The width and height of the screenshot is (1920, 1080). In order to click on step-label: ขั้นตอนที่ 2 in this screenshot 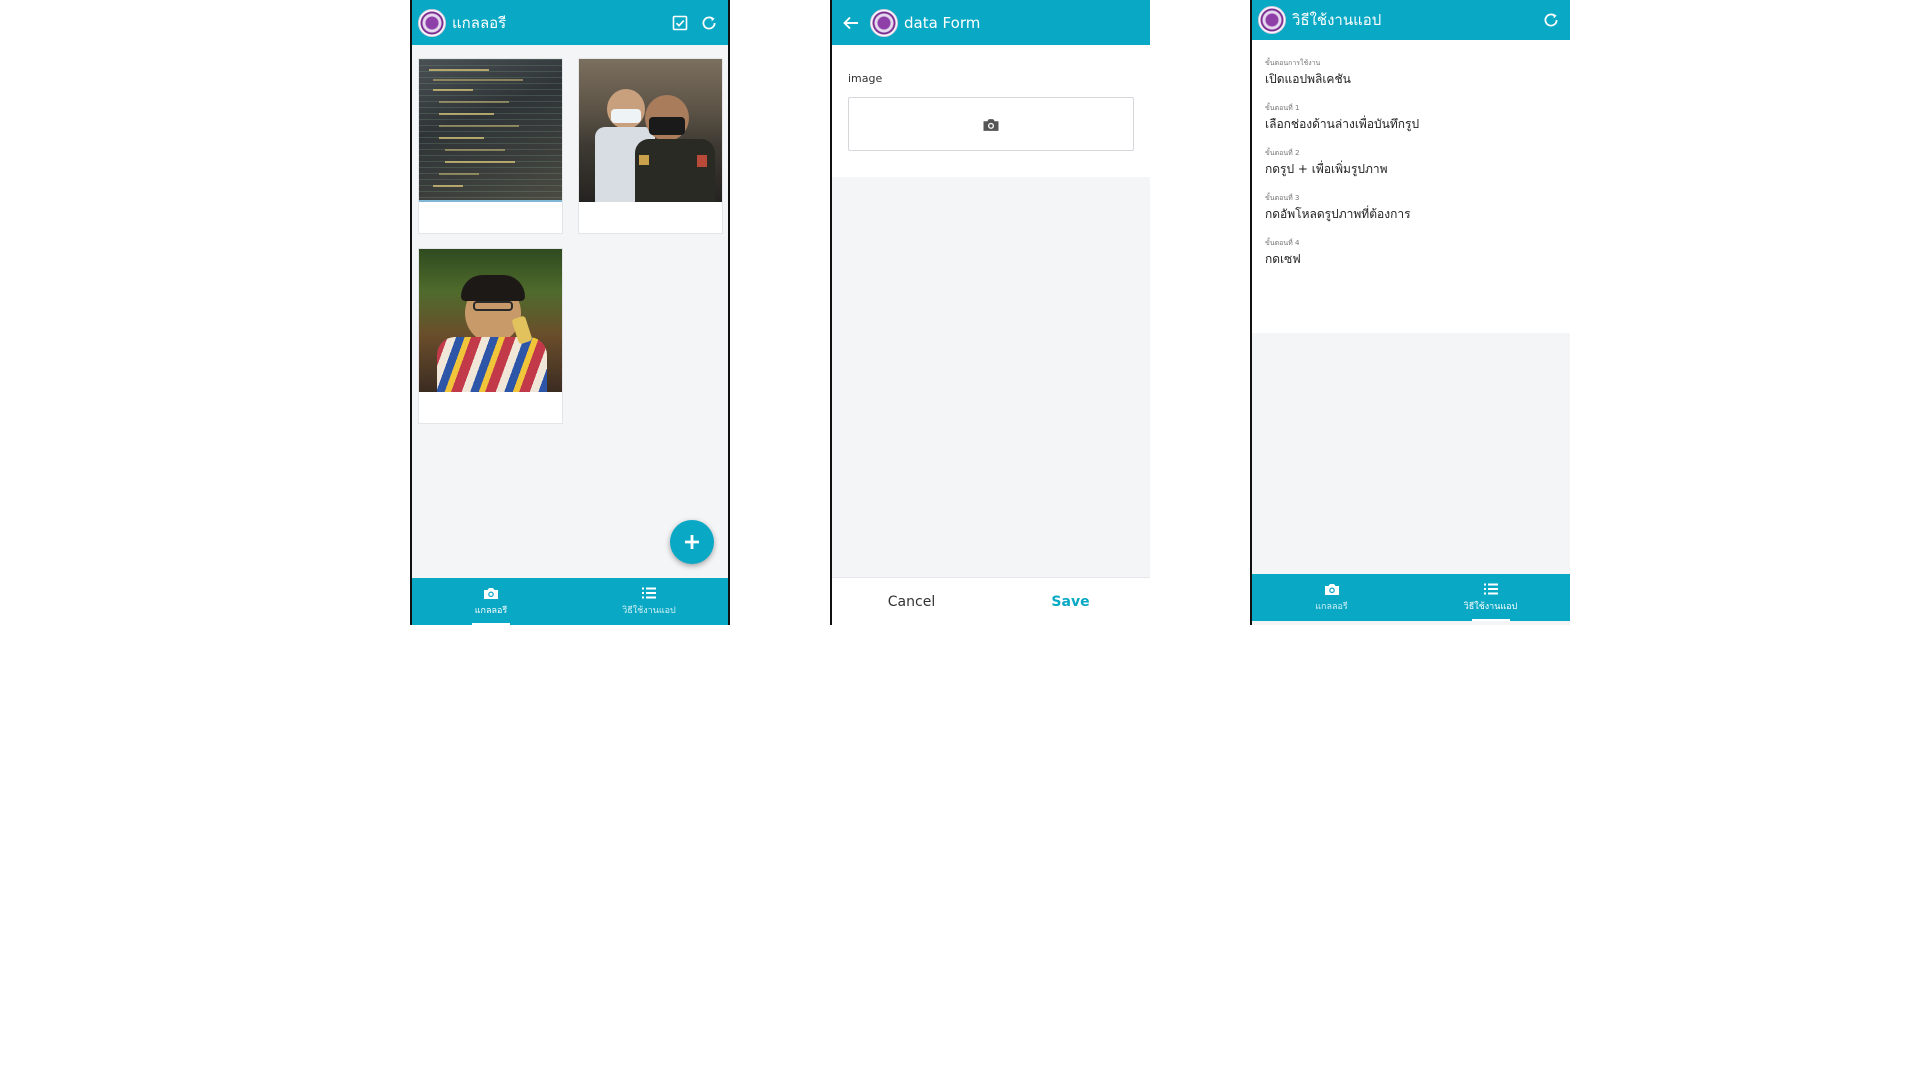, I will do `click(1282, 153)`.